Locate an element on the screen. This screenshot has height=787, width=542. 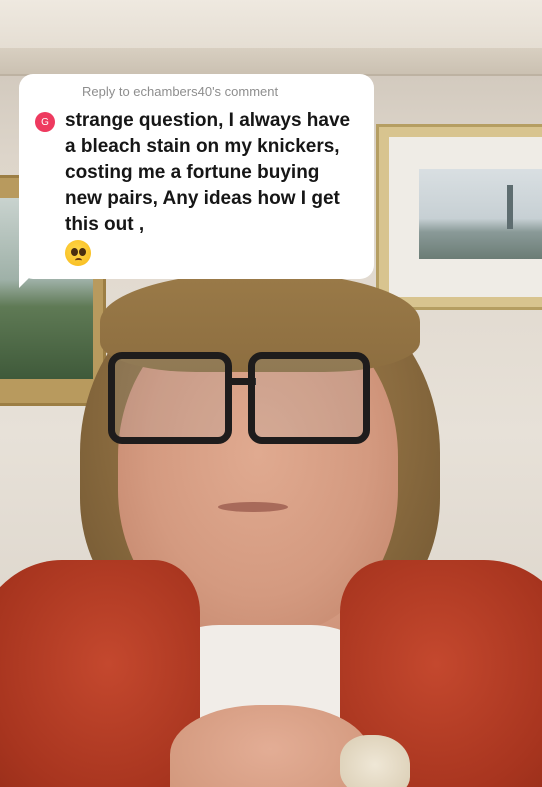
ceiling-beam is located at coordinates (271, 62).